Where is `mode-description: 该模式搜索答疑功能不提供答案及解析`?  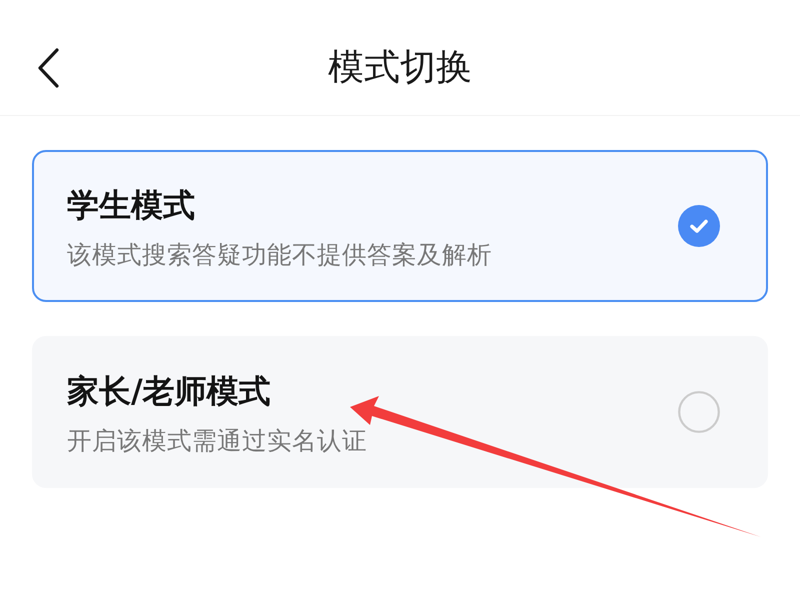
mode-description: 该模式搜索答疑功能不提供答案及解析 is located at coordinates (279, 255).